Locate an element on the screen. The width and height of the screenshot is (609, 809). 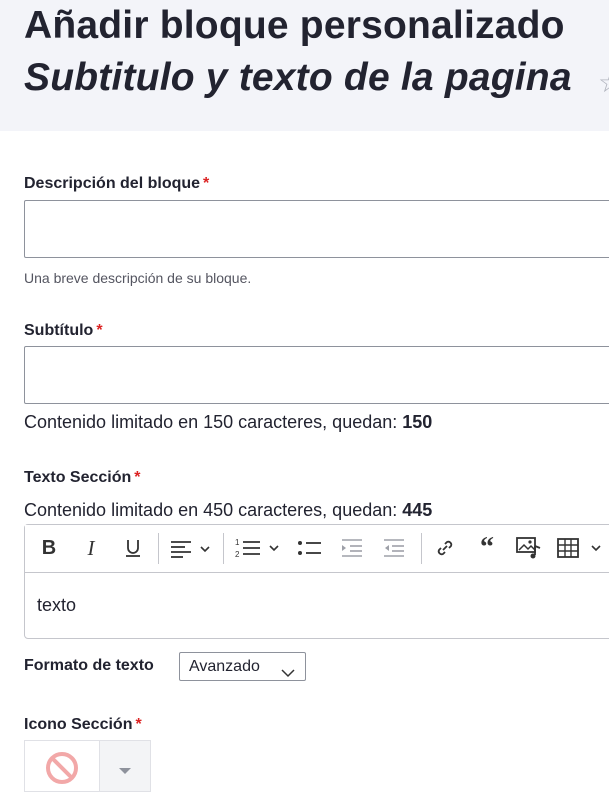
svg-text: 1 is located at coordinates (237, 542).